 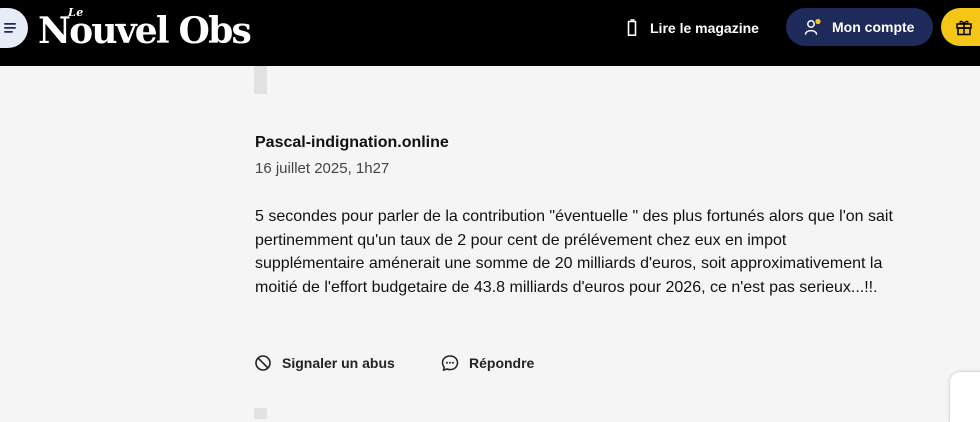 I want to click on mon-compte-button: Mon compte, so click(x=859, y=27).